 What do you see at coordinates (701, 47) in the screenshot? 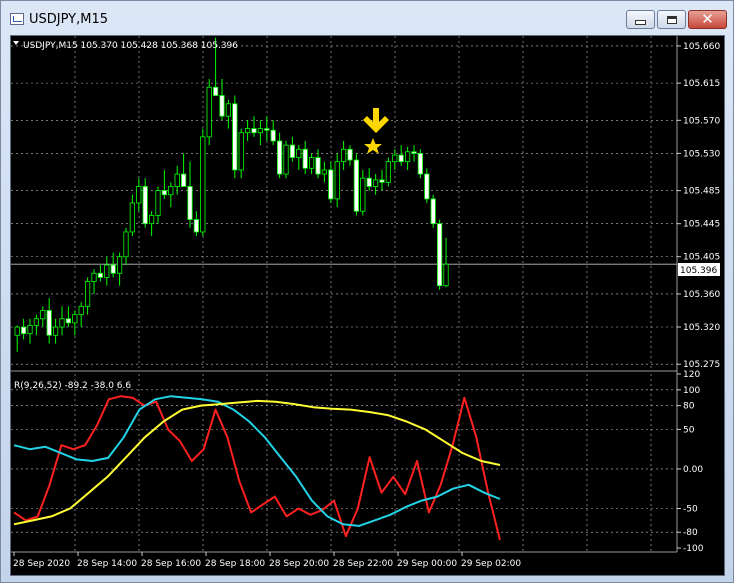
I see `price-tick-label: 105.660` at bounding box center [701, 47].